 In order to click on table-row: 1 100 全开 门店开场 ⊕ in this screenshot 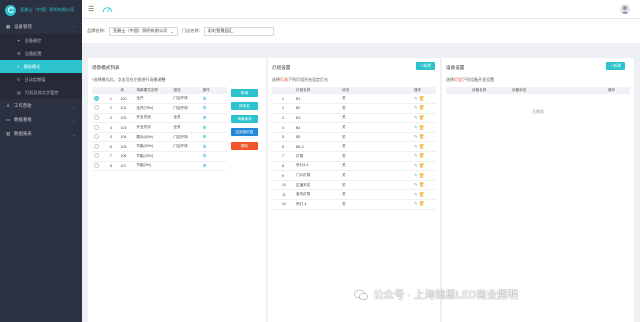, I will do `click(159, 99)`.